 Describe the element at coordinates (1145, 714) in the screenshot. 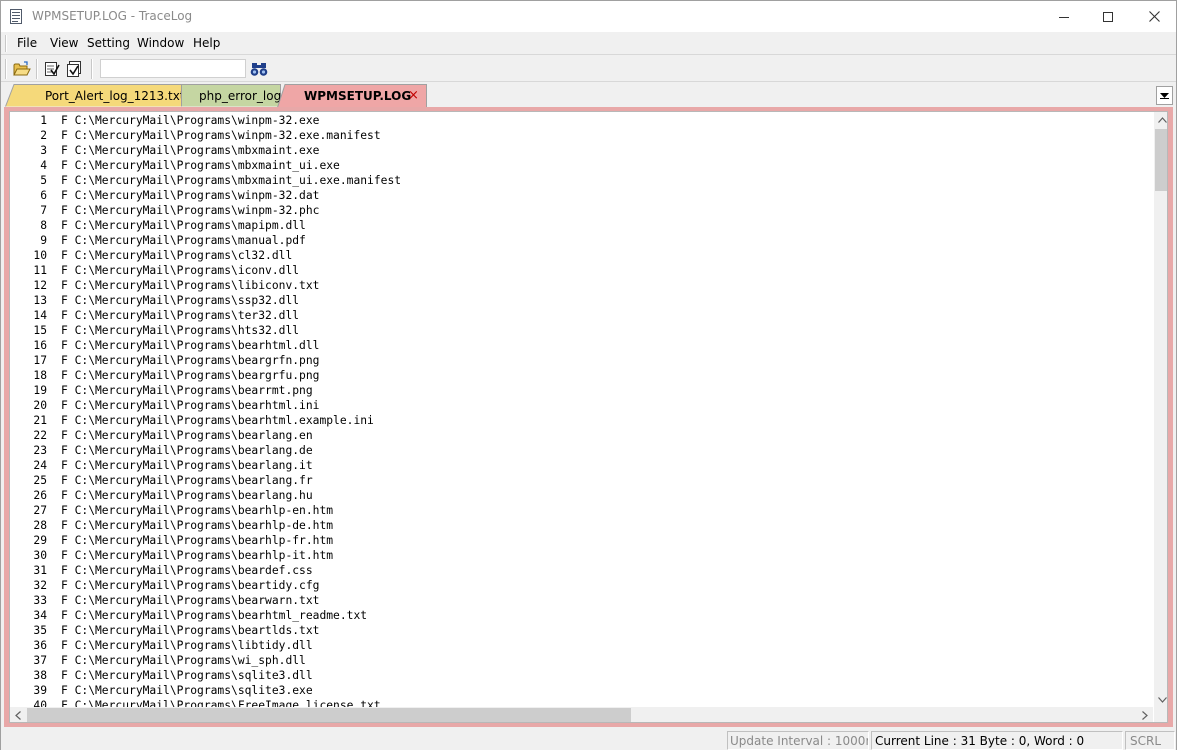

I see `scroll-right-button` at that location.